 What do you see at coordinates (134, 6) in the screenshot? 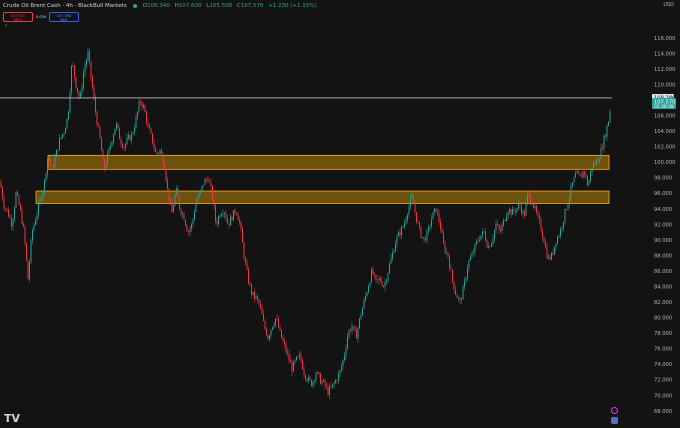
I see `market-open-indicator` at bounding box center [134, 6].